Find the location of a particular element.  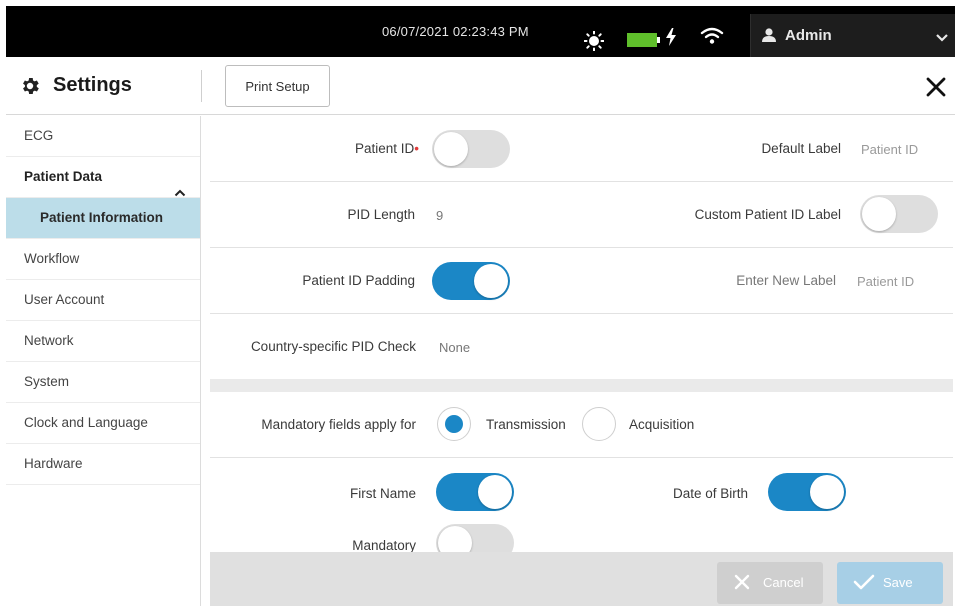

pid-length-label: PID Length is located at coordinates (381, 214).